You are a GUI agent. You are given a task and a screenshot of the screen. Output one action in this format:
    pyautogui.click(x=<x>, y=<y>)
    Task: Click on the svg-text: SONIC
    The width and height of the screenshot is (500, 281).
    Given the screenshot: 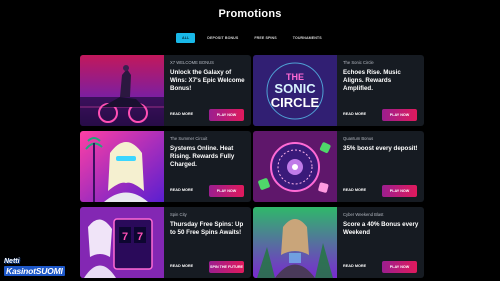 What is the action you would take?
    pyautogui.click(x=295, y=88)
    